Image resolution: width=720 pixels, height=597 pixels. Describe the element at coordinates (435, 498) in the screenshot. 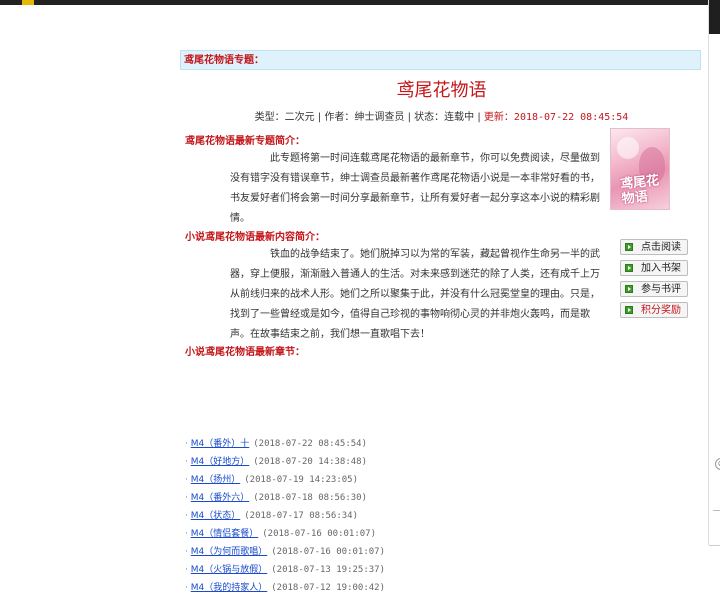

I see `list-item: · M4（番外六） (2018-07-18 08:56:30)` at that location.